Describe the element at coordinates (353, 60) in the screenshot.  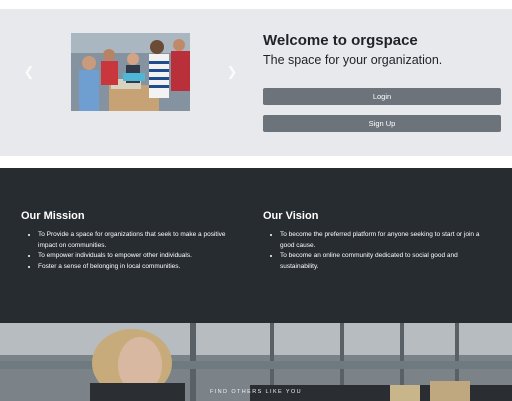
I see `page-subtitle: The space for your organization.` at that location.